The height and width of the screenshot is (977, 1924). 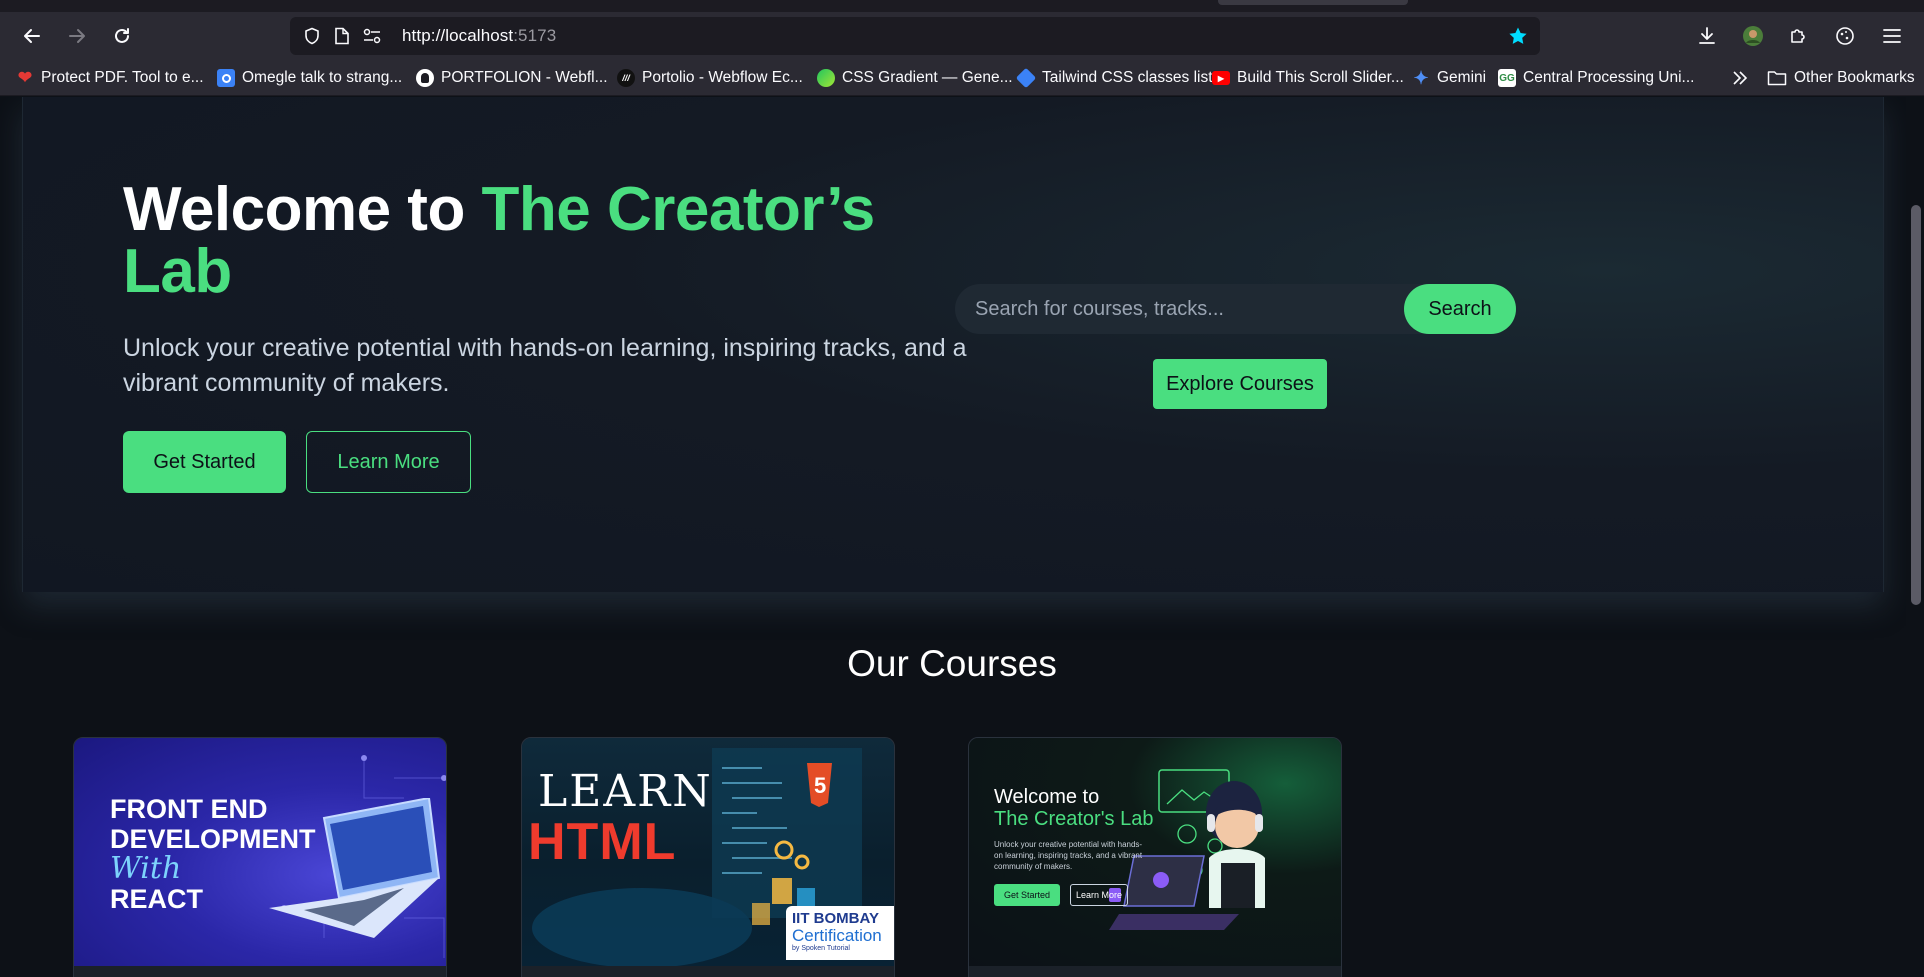 I want to click on url-bar: http://localhost:5173, so click(x=915, y=36).